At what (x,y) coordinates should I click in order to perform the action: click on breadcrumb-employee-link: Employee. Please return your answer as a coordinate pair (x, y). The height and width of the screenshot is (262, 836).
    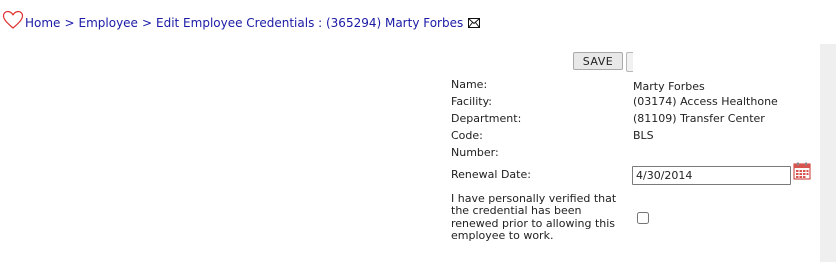
    Looking at the image, I should click on (108, 23).